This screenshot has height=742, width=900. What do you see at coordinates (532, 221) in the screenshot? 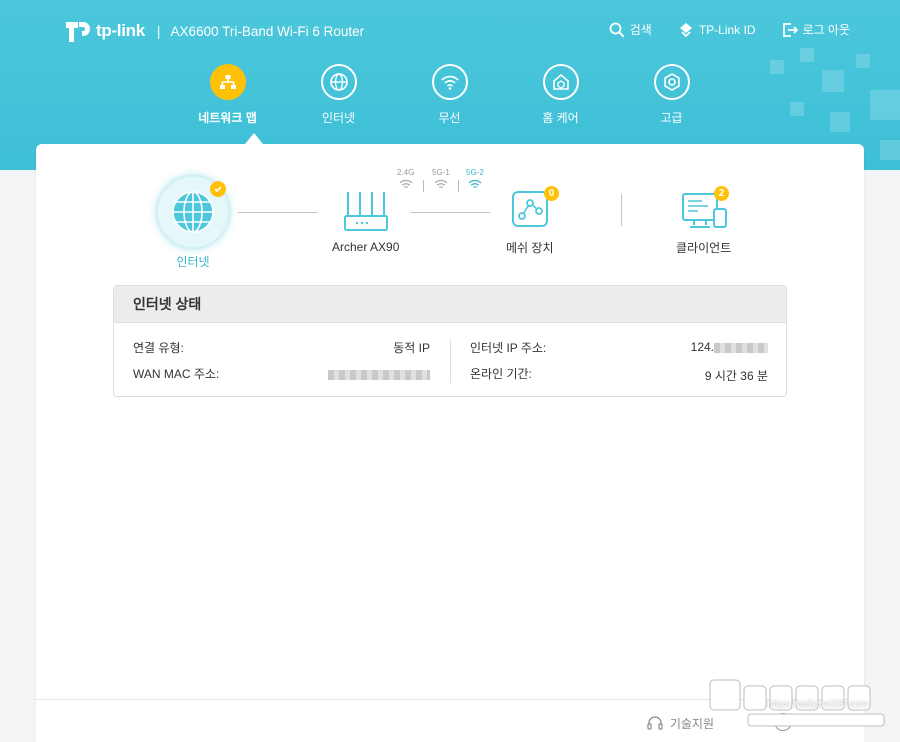
I see `mesh-node: 메쉬 장치 0` at bounding box center [532, 221].